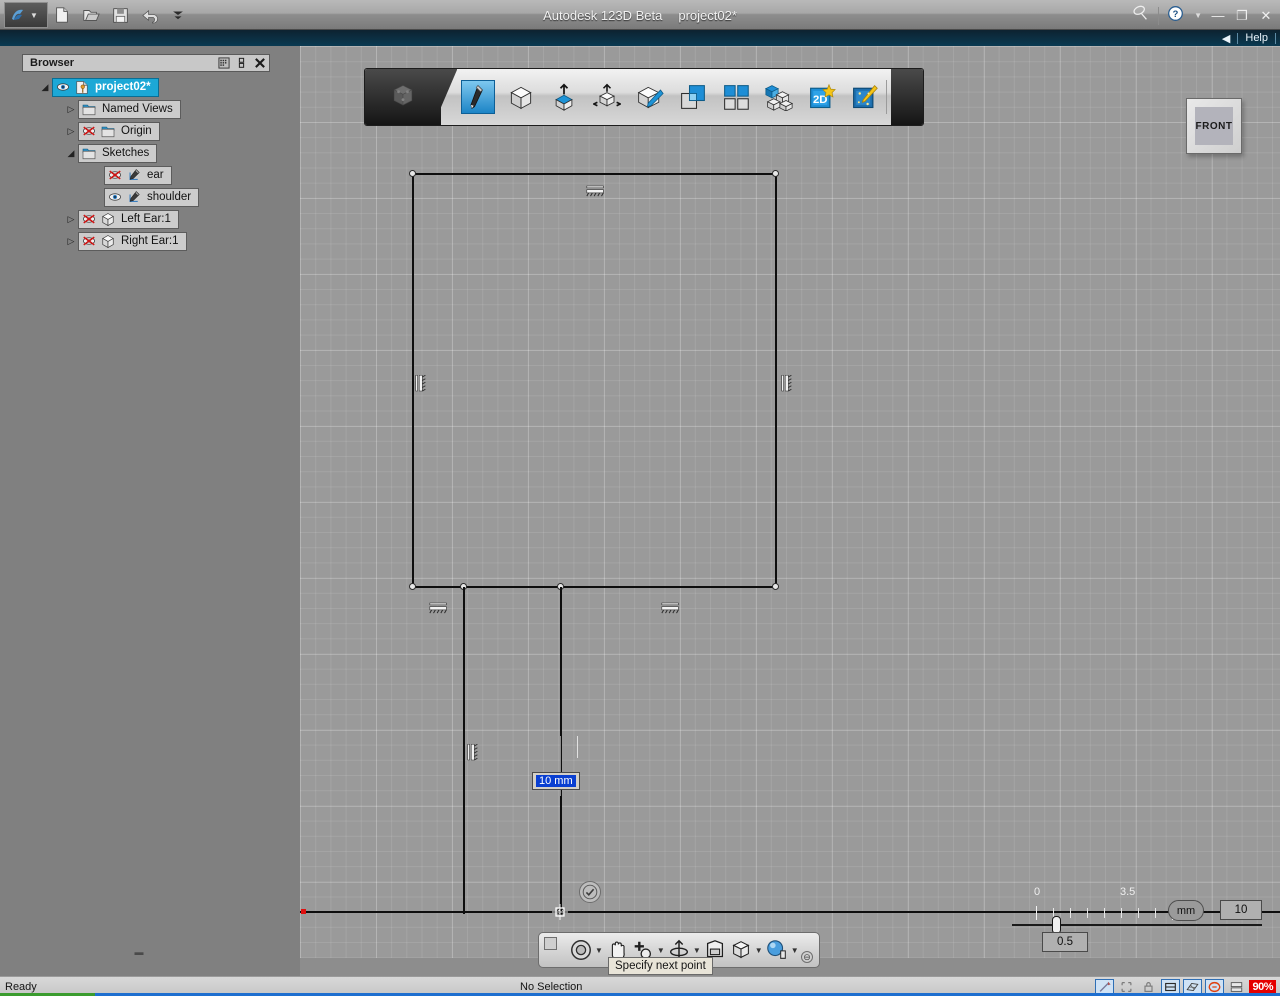 Image resolution: width=1280 pixels, height=996 pixels. What do you see at coordinates (776, 949) in the screenshot?
I see `sphere-shading-icon` at bounding box center [776, 949].